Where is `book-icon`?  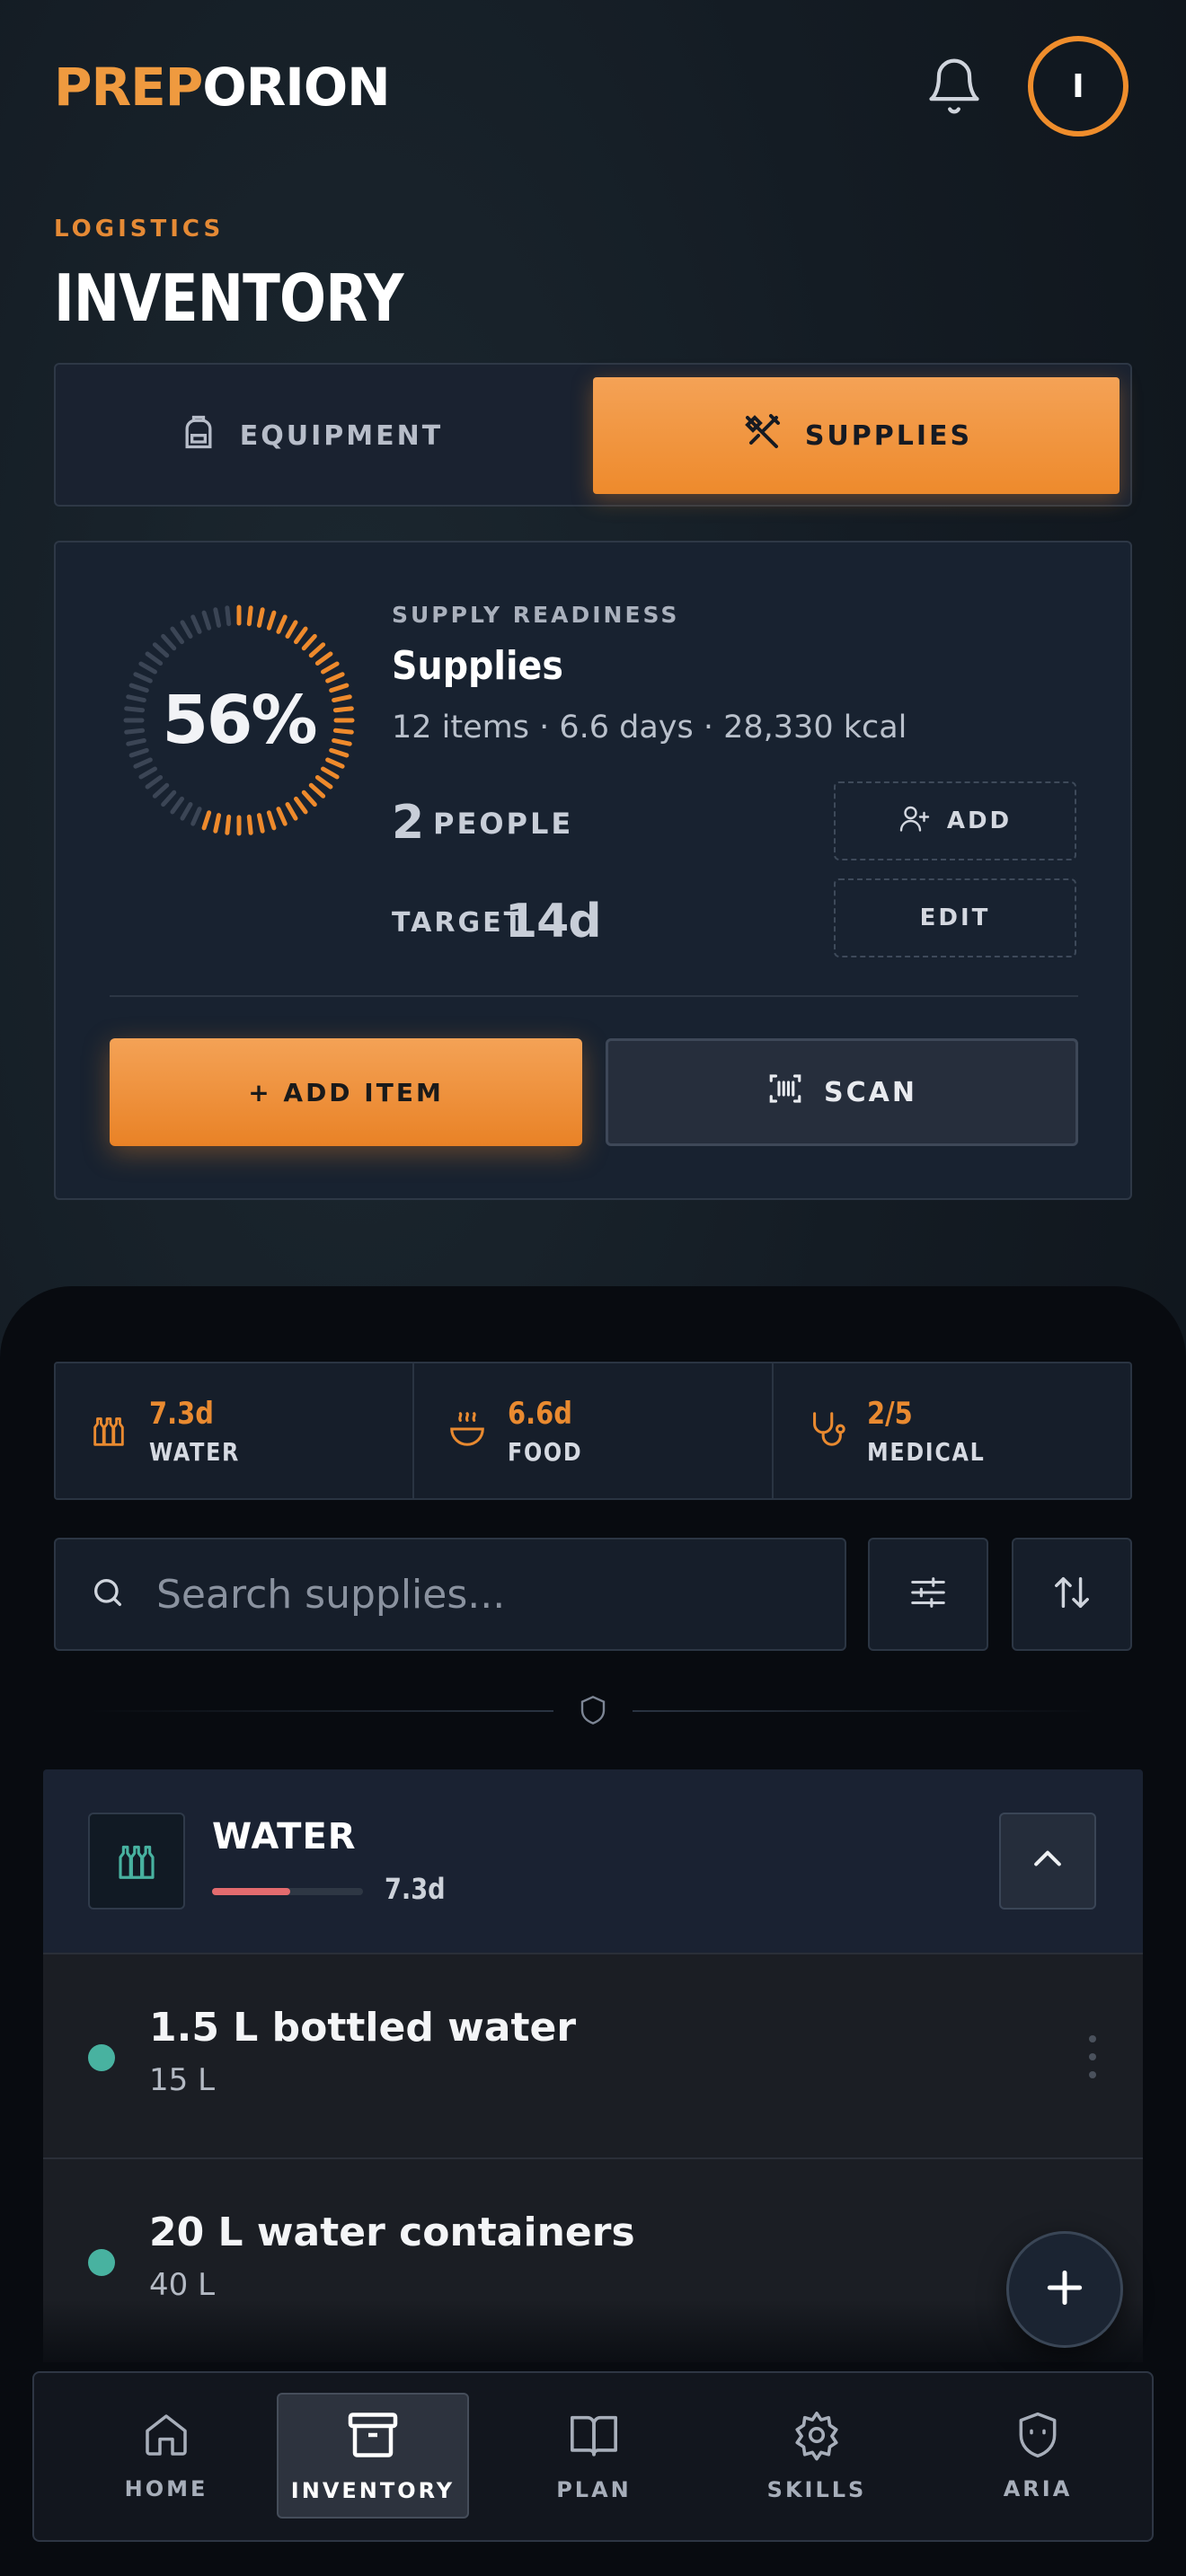
book-icon is located at coordinates (594, 2437).